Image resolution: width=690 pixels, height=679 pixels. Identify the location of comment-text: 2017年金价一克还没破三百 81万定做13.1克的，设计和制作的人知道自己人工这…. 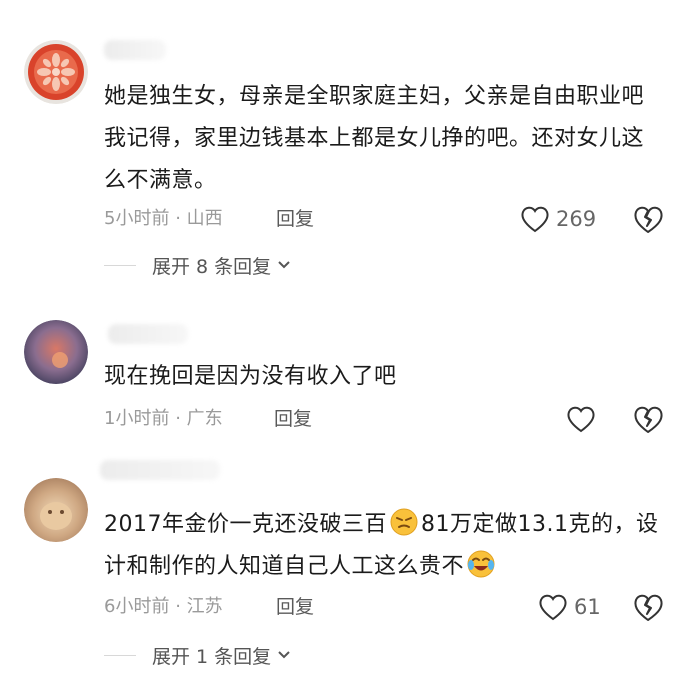
(384, 546).